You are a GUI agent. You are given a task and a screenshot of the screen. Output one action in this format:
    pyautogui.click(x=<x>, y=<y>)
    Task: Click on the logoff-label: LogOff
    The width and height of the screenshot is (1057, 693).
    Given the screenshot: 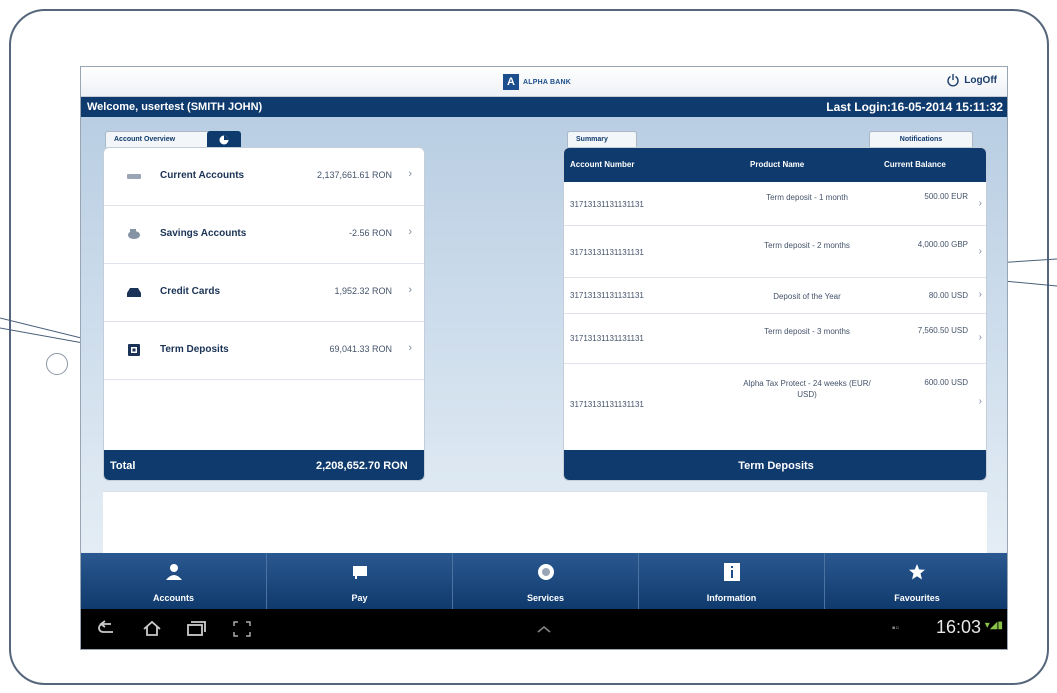 What is the action you would take?
    pyautogui.click(x=980, y=80)
    